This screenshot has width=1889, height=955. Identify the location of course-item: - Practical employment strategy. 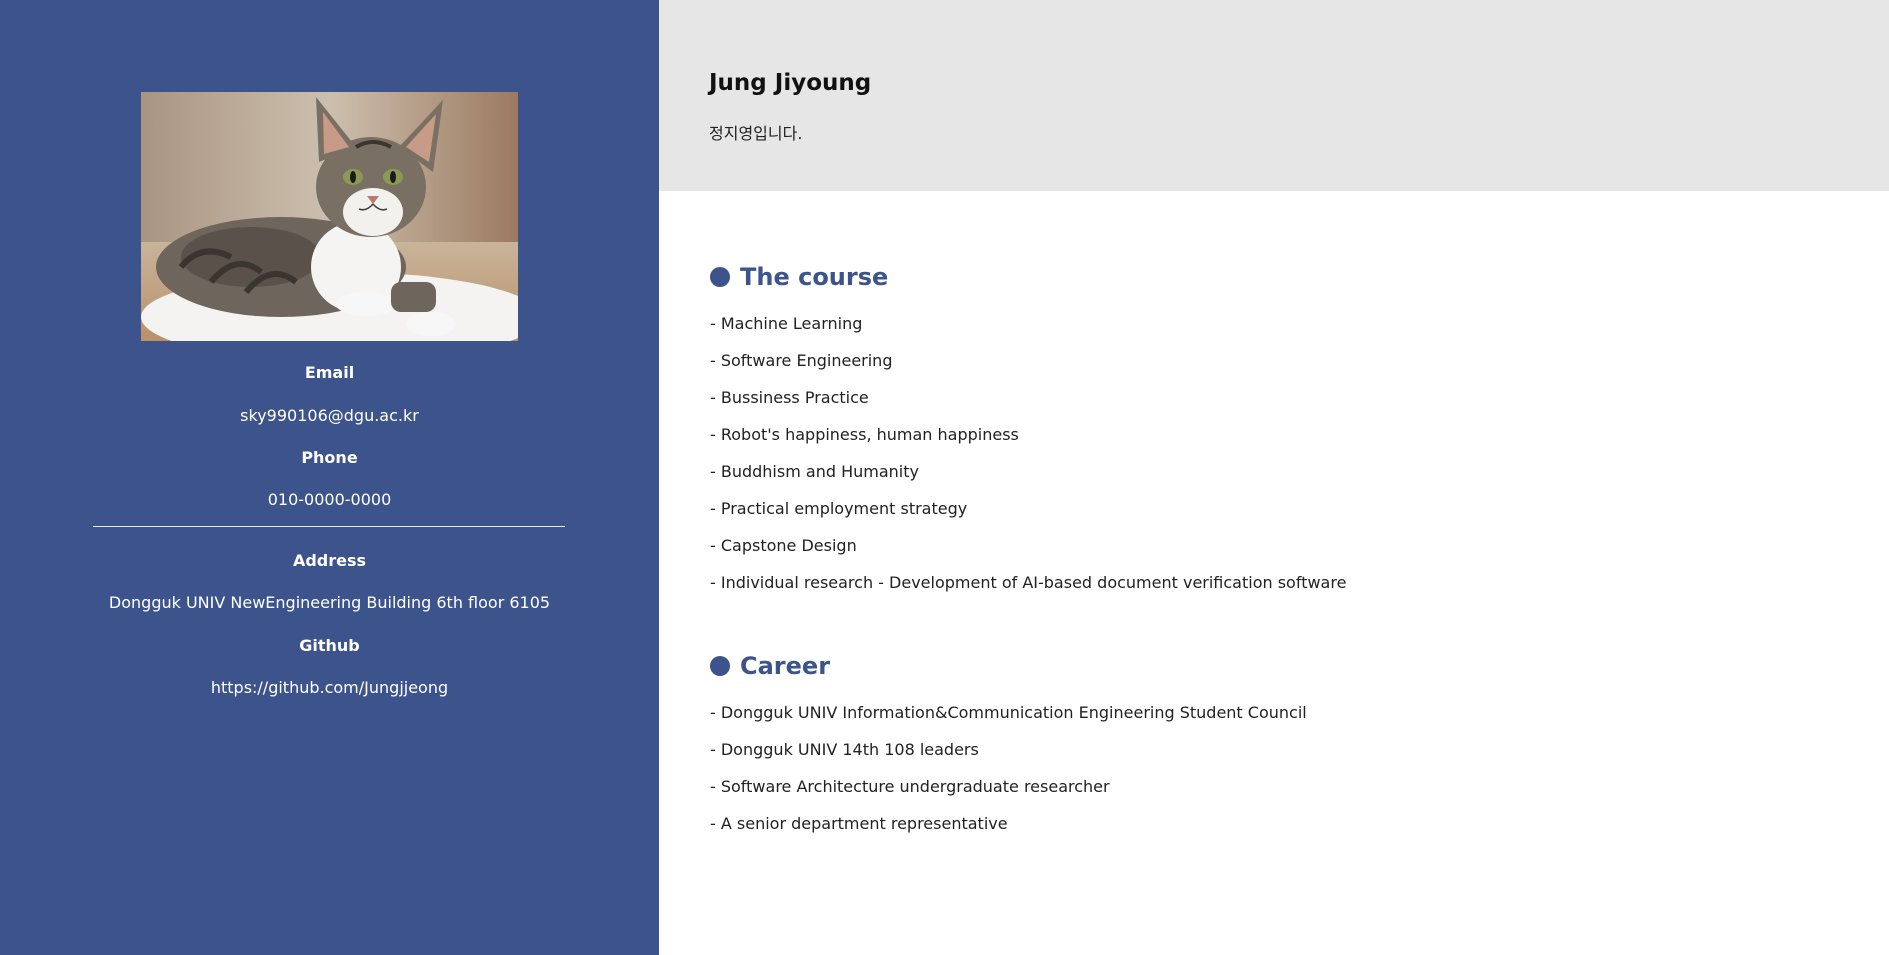
(839, 508).